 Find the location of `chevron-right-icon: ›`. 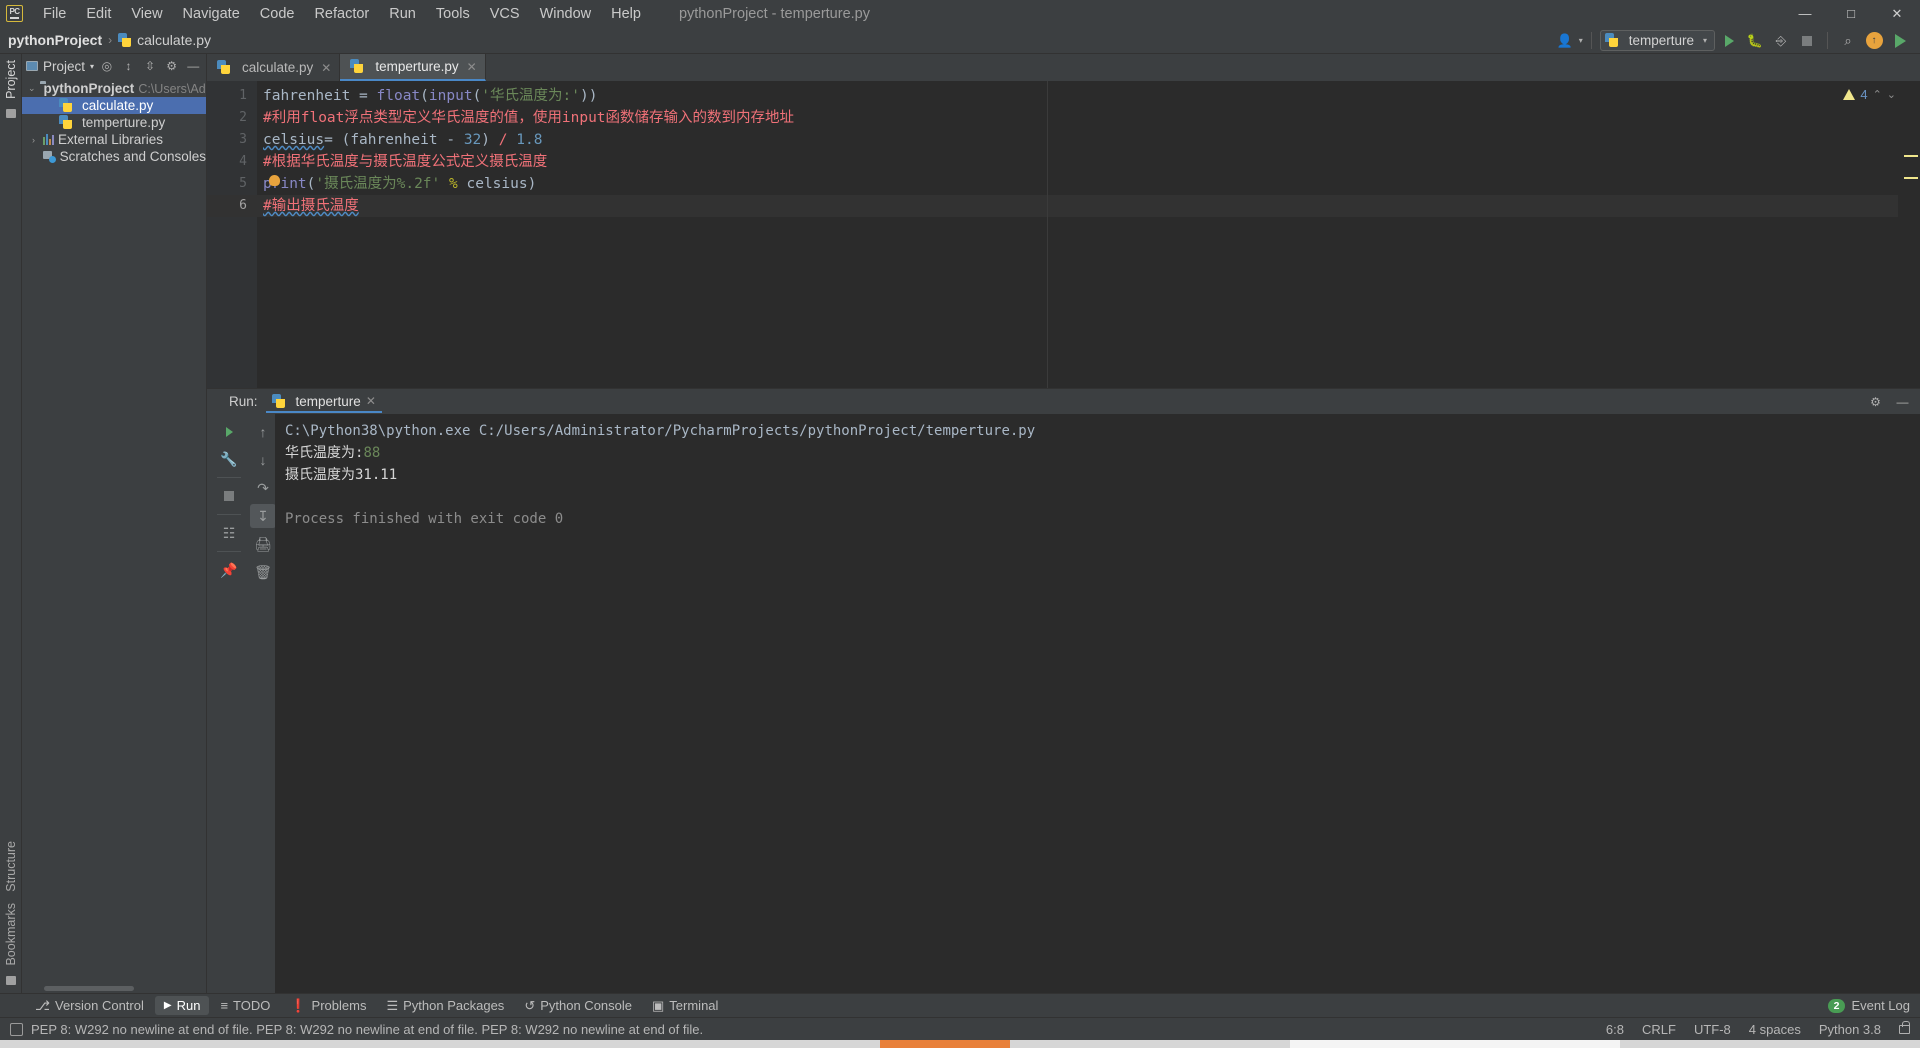

chevron-right-icon: › is located at coordinates (33, 140).